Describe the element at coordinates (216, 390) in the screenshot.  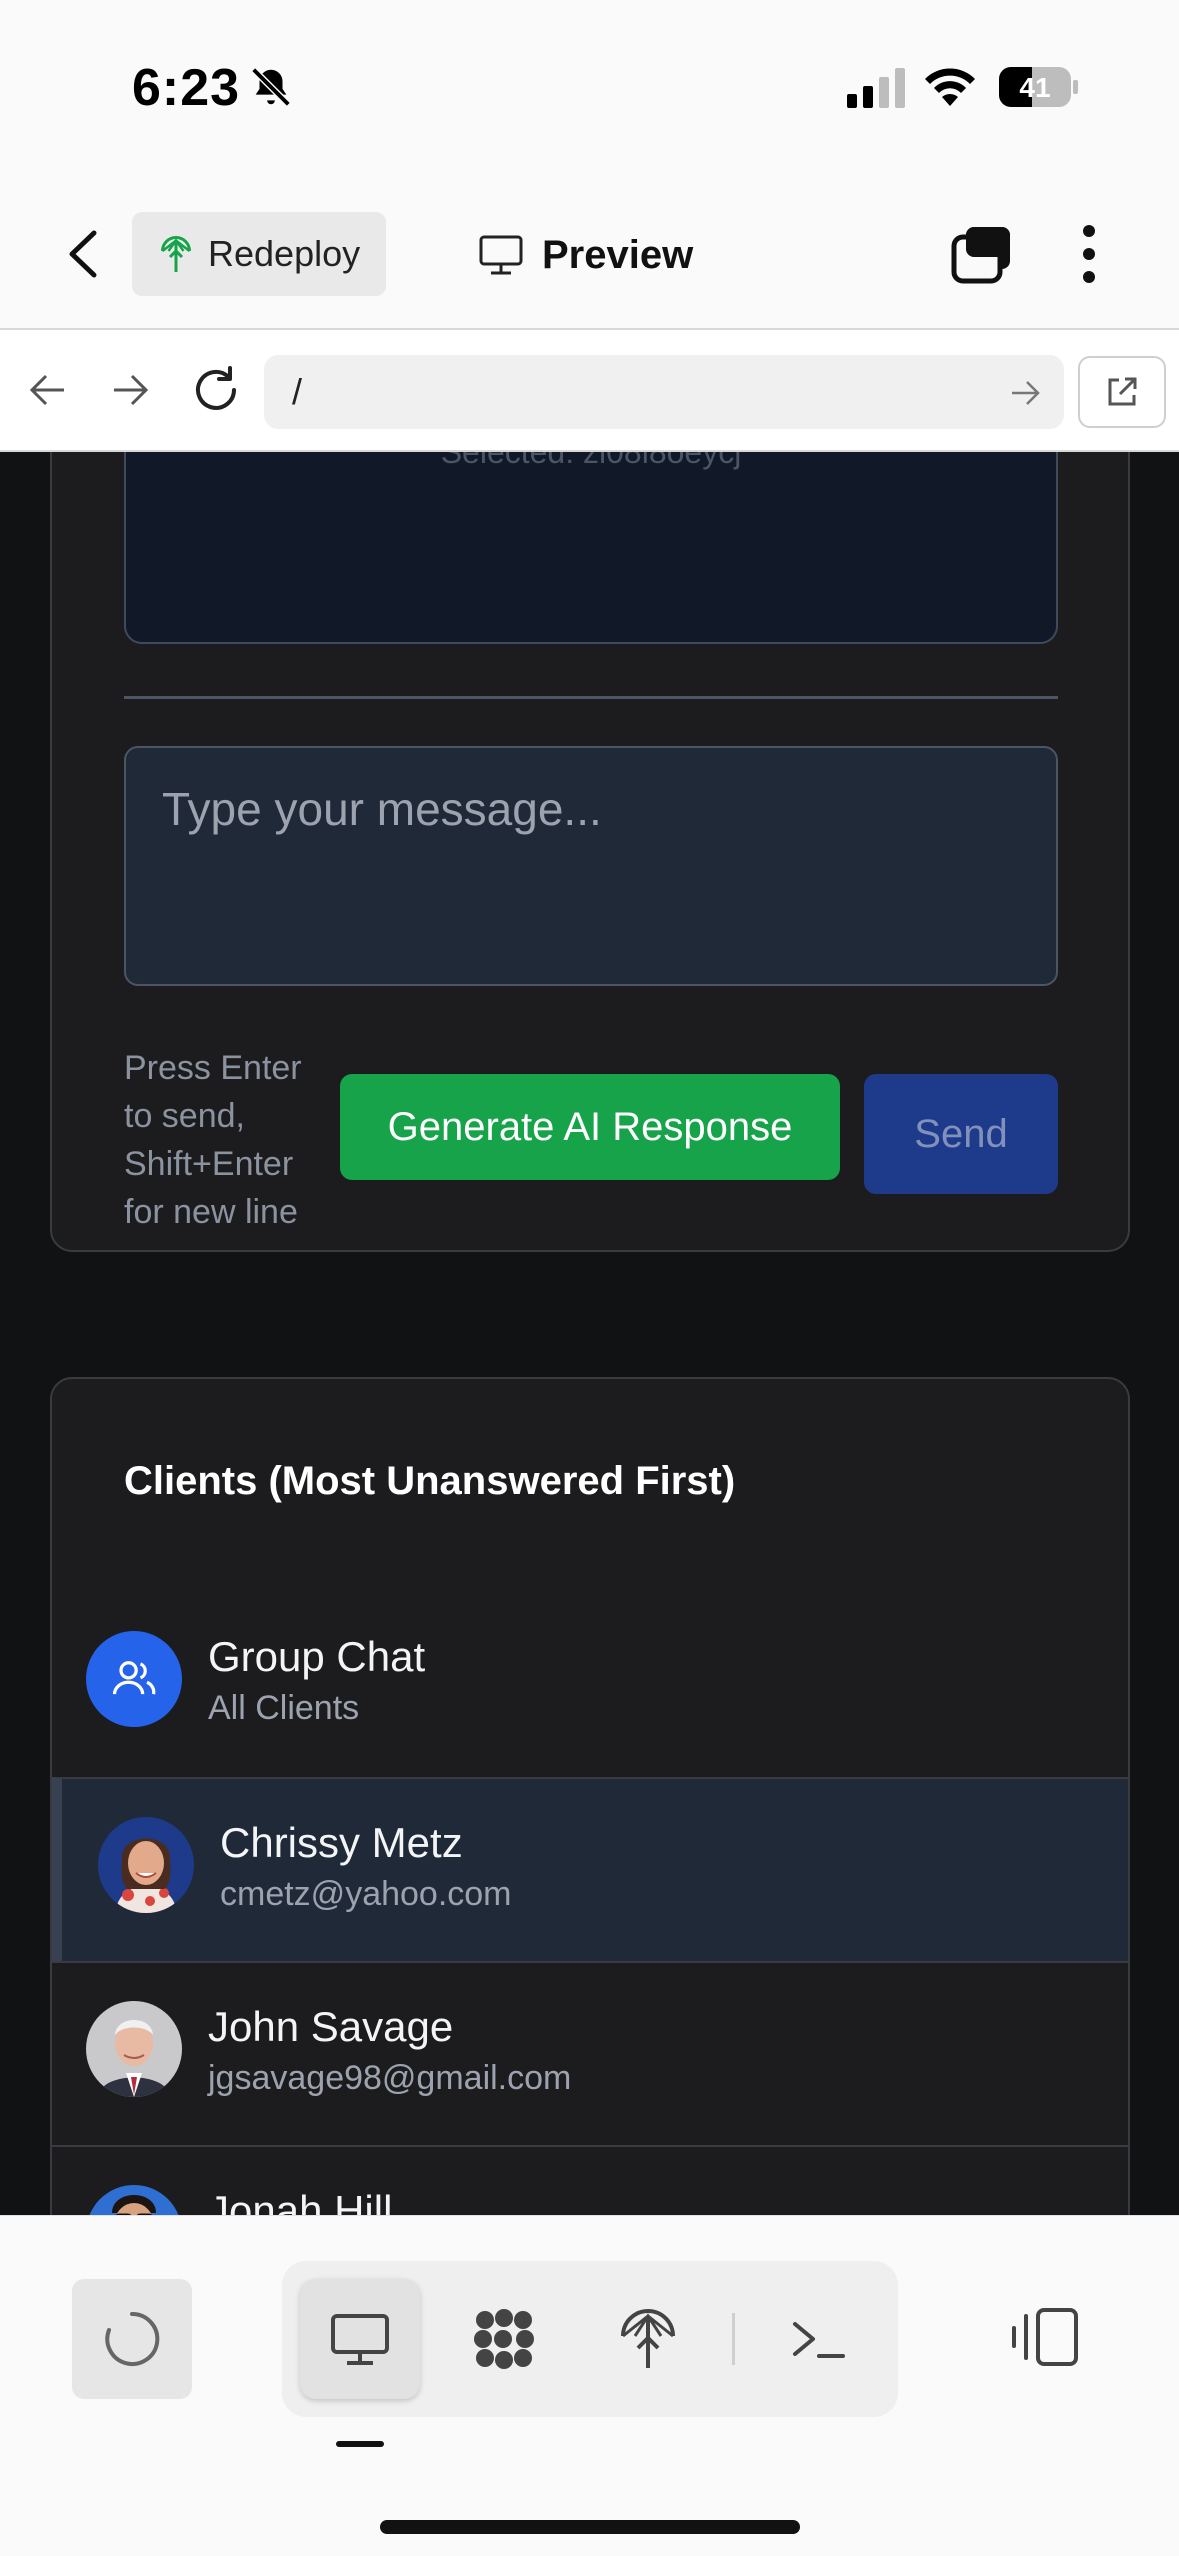
I see `reload-icon` at that location.